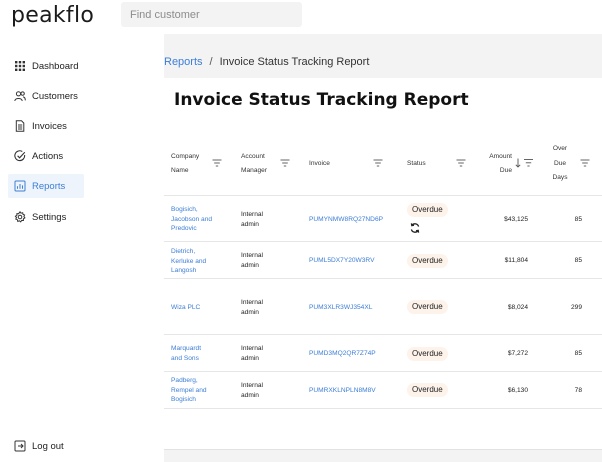 The image size is (602, 462). I want to click on logout-icon, so click(20, 446).